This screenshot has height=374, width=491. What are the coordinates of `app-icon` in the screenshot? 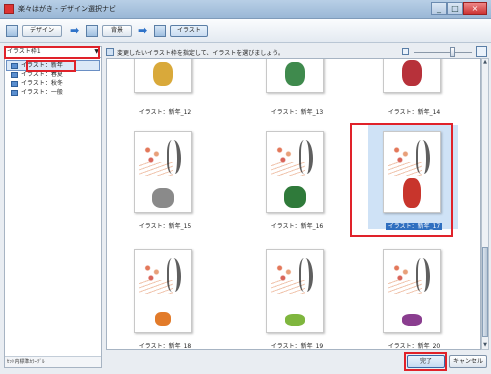 It's located at (9, 9).